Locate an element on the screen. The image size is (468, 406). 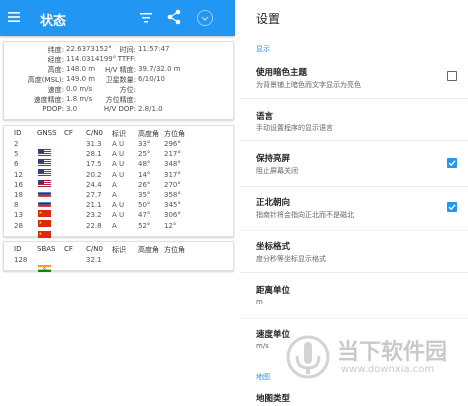
cell-elev: 14° is located at coordinates (144, 174).